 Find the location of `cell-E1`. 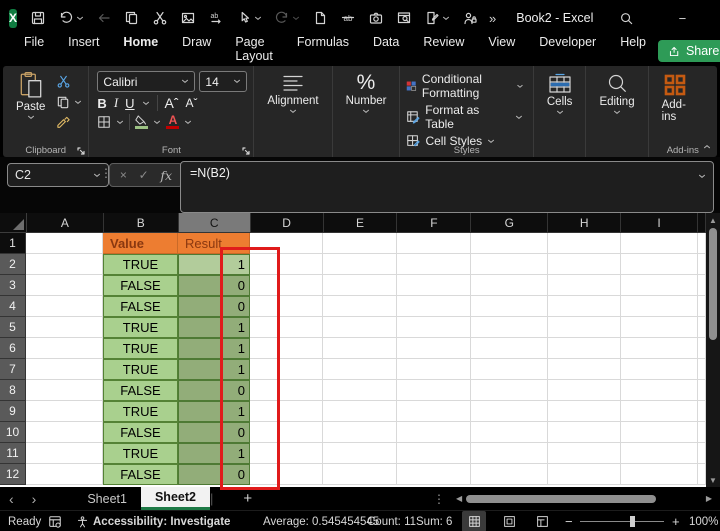

cell-E1 is located at coordinates (360, 243).